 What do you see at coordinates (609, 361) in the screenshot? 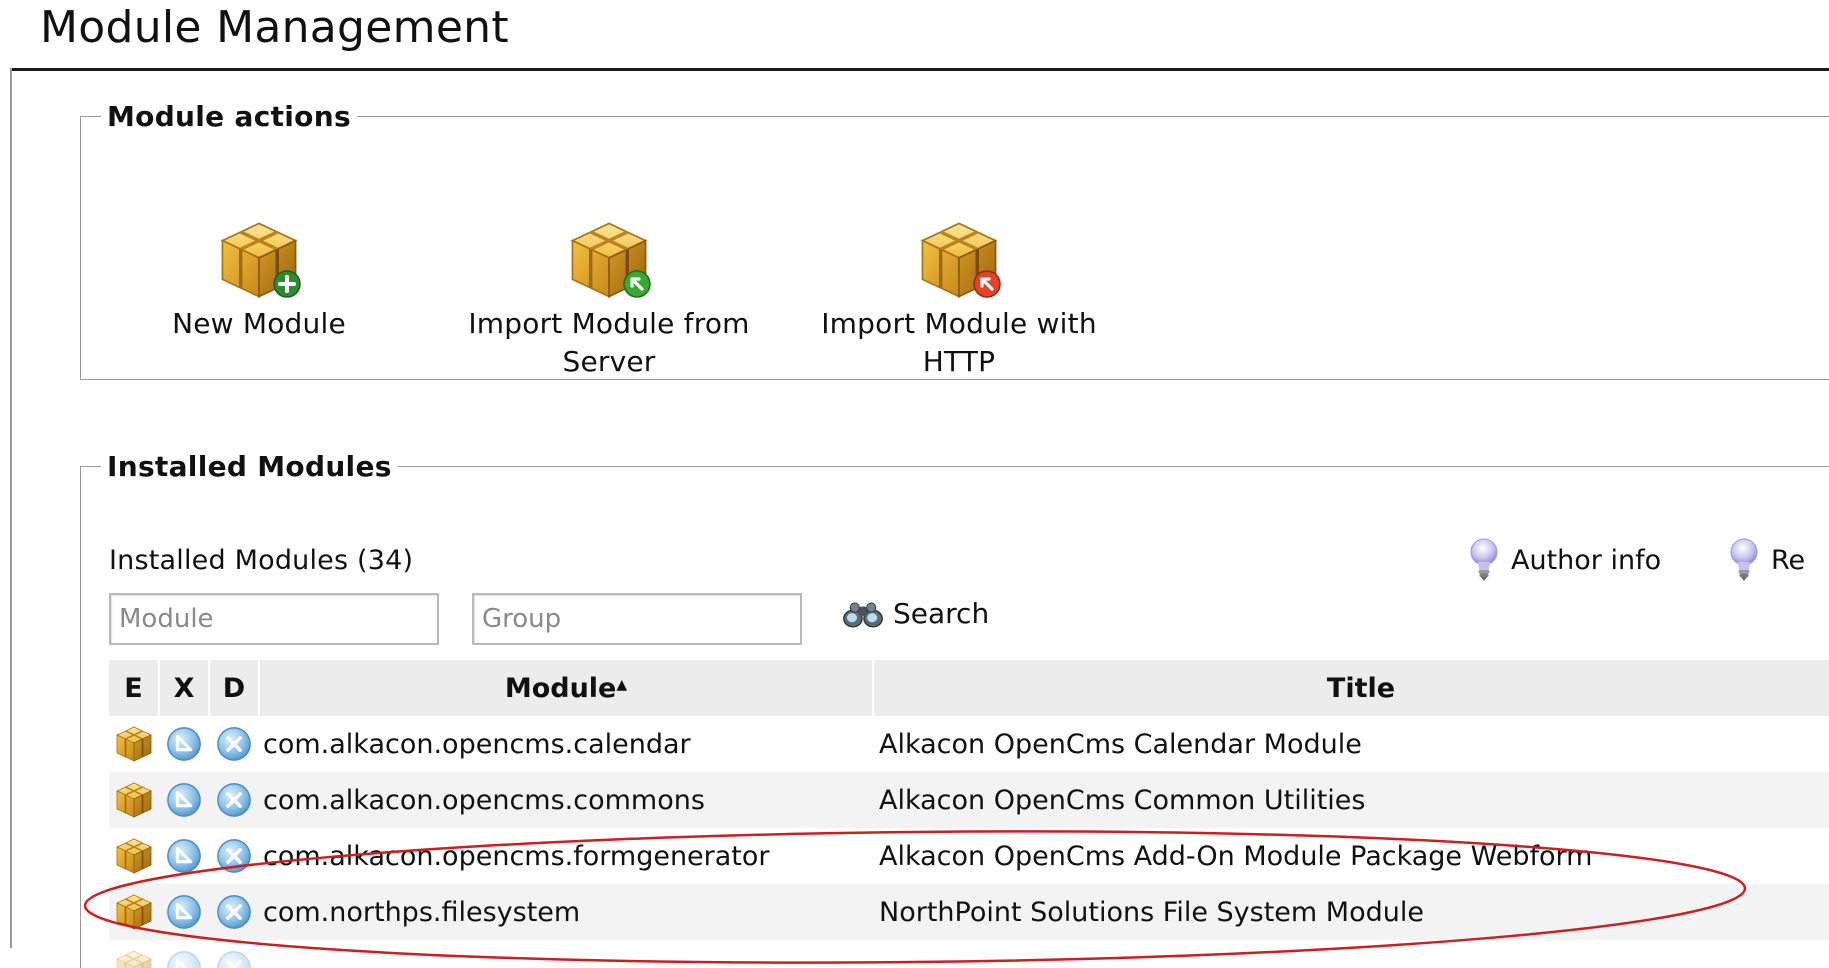
I see `import-from-server-label-line2: Server` at bounding box center [609, 361].